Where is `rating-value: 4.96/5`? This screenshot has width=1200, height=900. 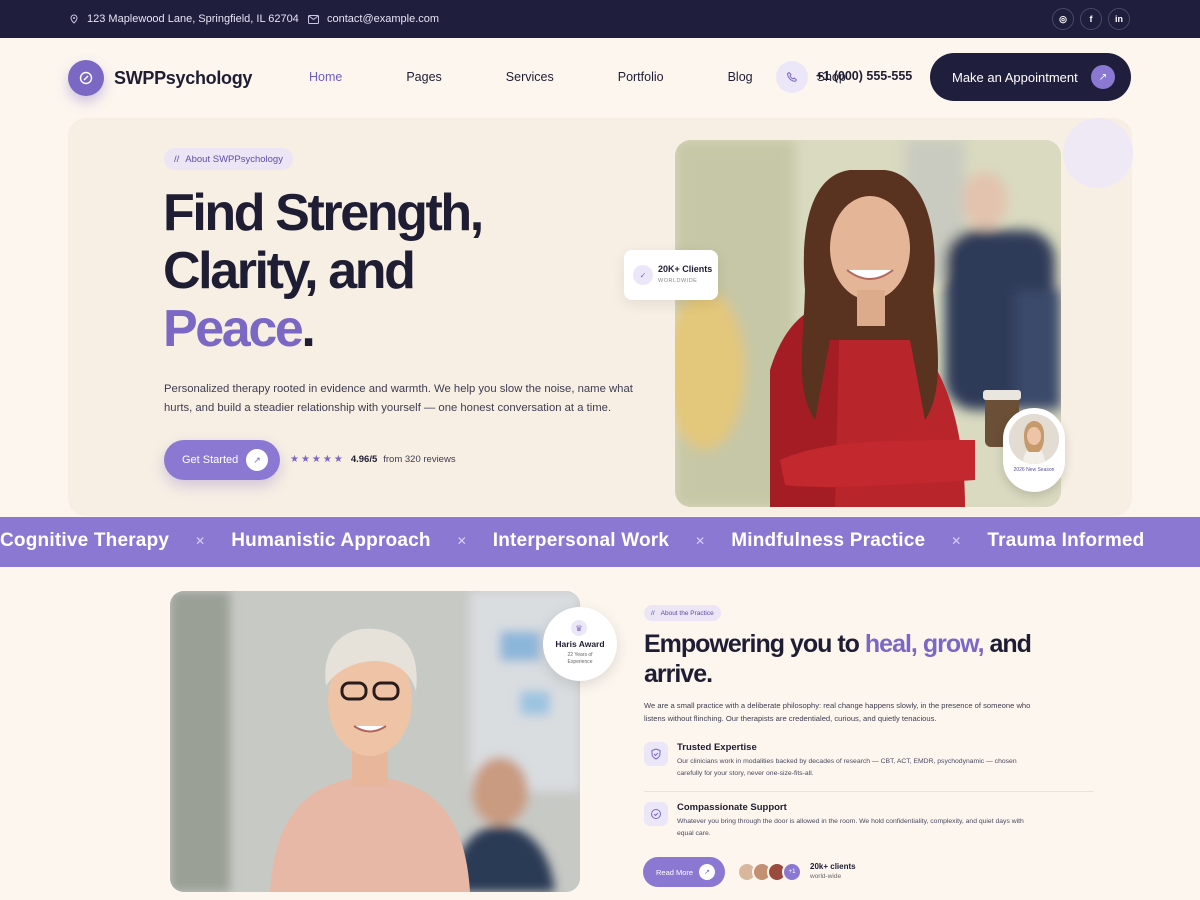
rating-value: 4.96/5 is located at coordinates (364, 459).